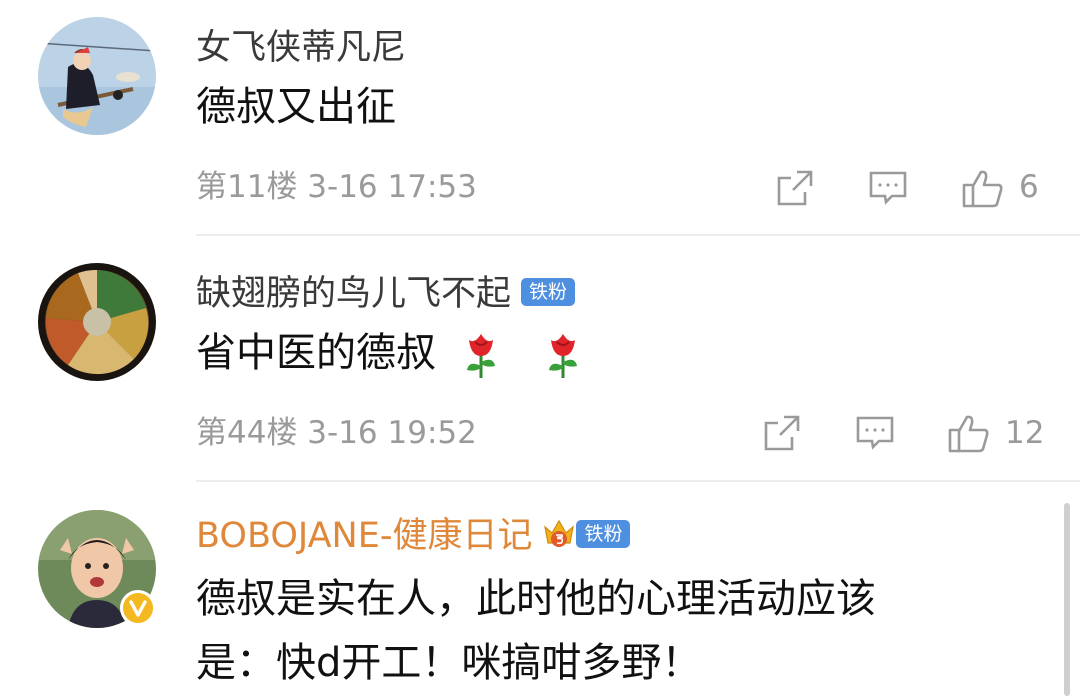 The image size is (1080, 696). Describe the element at coordinates (296, 107) in the screenshot. I see `comment-text: 德叔又出征` at that location.